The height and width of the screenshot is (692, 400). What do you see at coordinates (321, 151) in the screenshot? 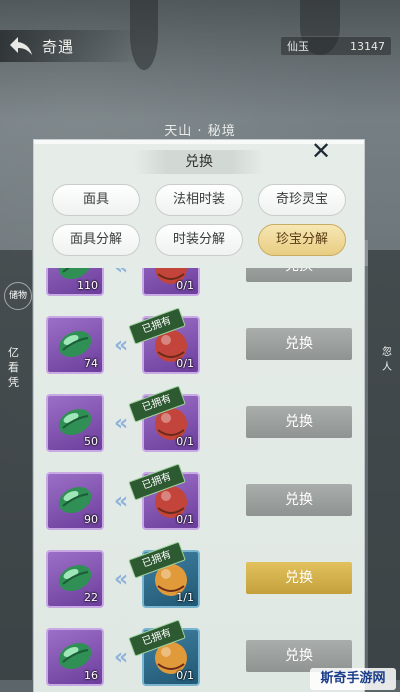
I see `close-icon: ✕` at bounding box center [321, 151].